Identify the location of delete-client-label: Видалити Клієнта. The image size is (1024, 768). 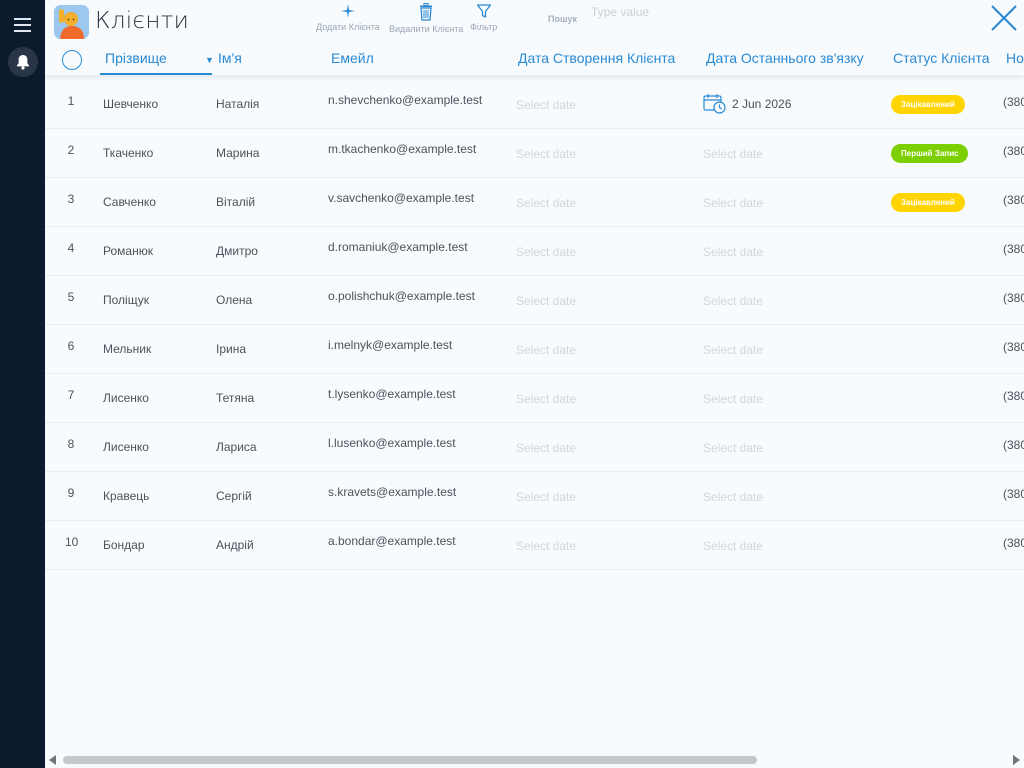
(426, 29).